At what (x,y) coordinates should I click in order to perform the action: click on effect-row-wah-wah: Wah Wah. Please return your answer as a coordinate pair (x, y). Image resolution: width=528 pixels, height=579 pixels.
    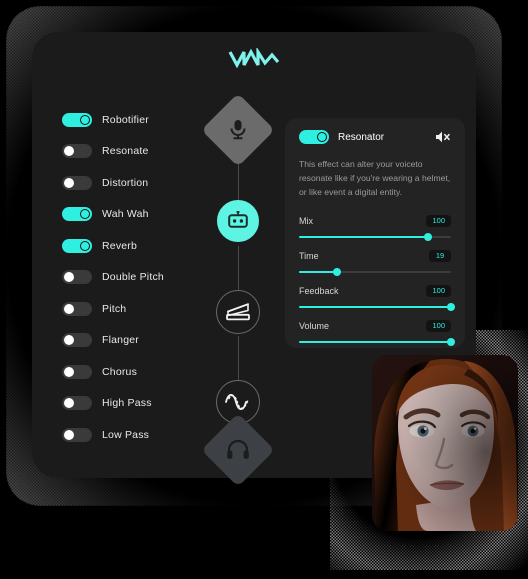
    Looking at the image, I should click on (132, 215).